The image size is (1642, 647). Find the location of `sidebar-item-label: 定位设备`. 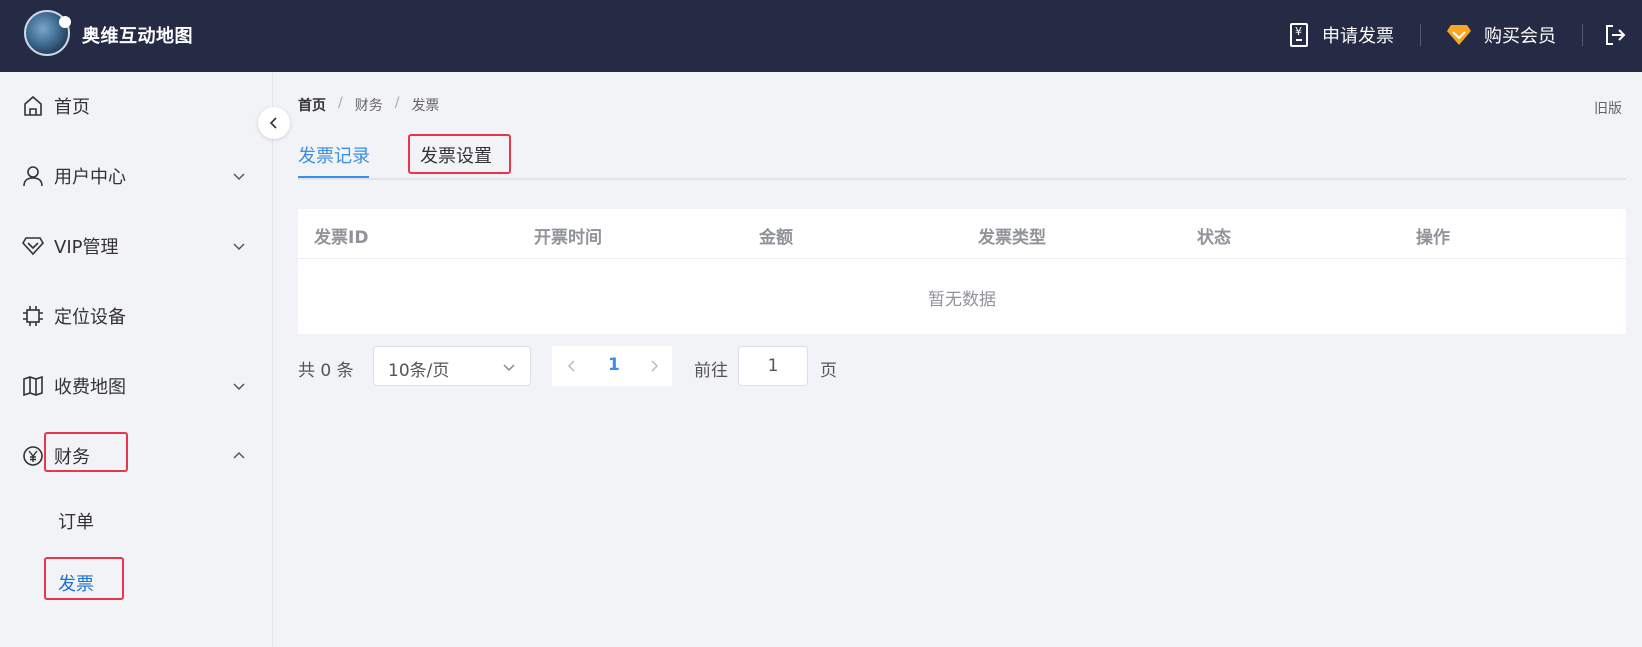

sidebar-item-label: 定位设备 is located at coordinates (90, 317).